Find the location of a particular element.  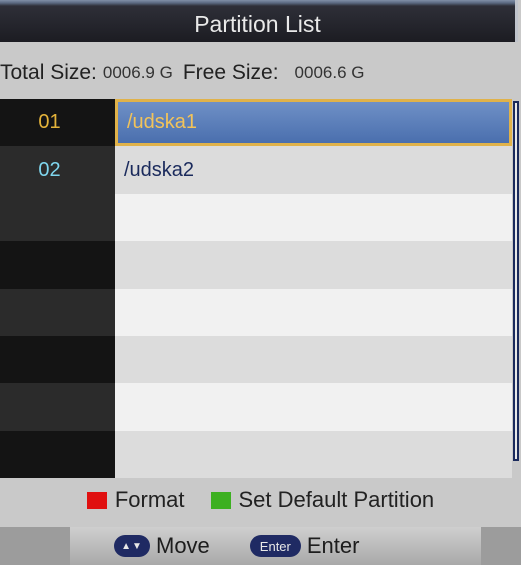

color-key-legend: Format Set Default Partition is located at coordinates (260, 500).